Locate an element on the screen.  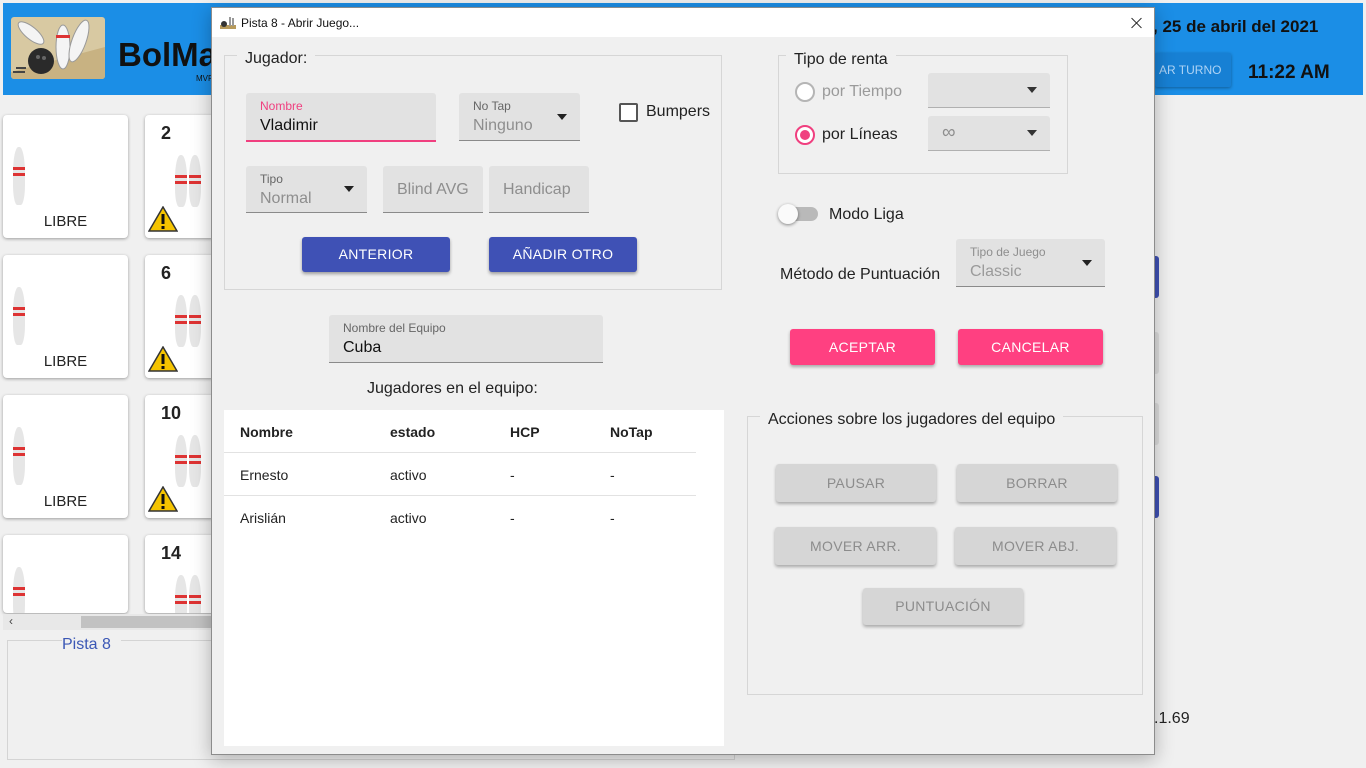
horizontal-scrollbar: ‹ is located at coordinates (107, 622).